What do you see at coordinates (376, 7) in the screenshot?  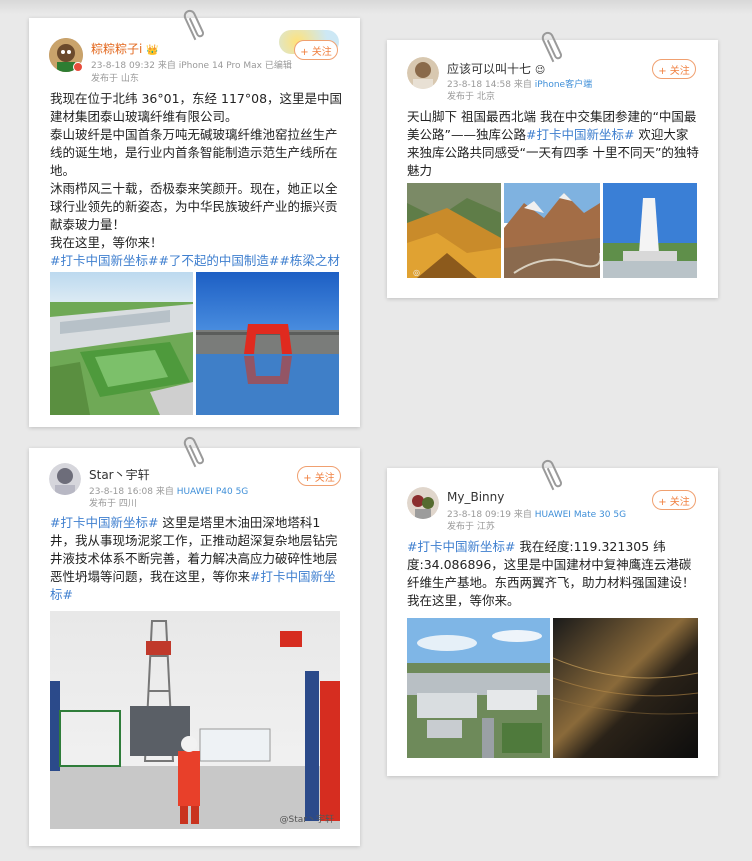 I see `top-shadow-bar` at bounding box center [376, 7].